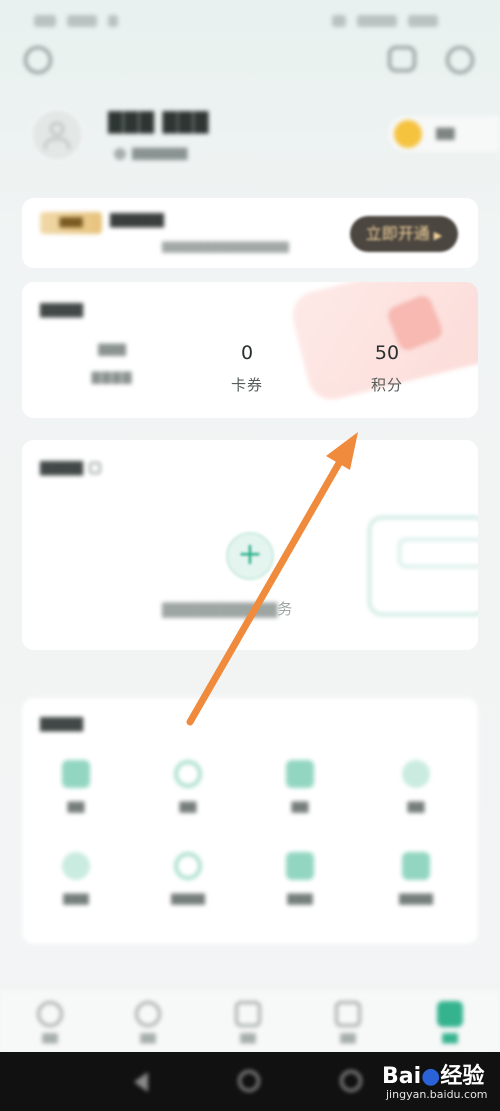  I want to click on tab-shop: ▇▇, so click(348, 1022).